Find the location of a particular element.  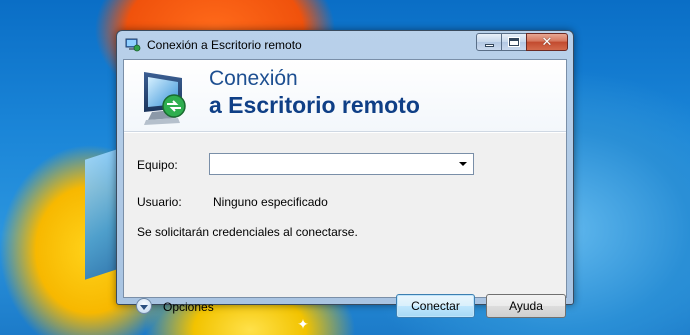

close-icon: ✕ is located at coordinates (547, 42).